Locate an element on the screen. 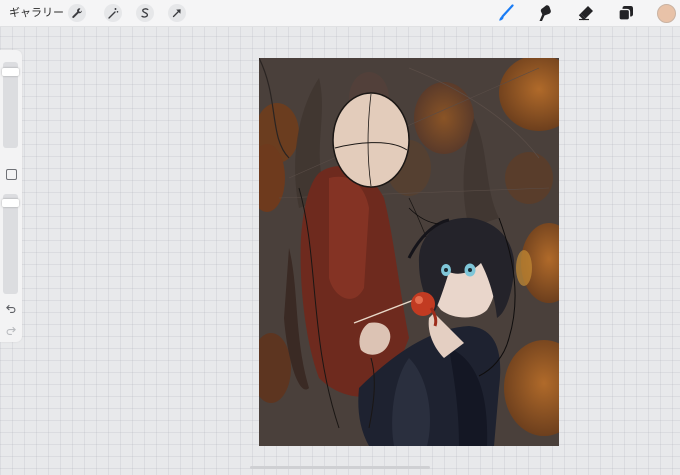 The height and width of the screenshot is (475, 680). layers-button is located at coordinates (626, 13).